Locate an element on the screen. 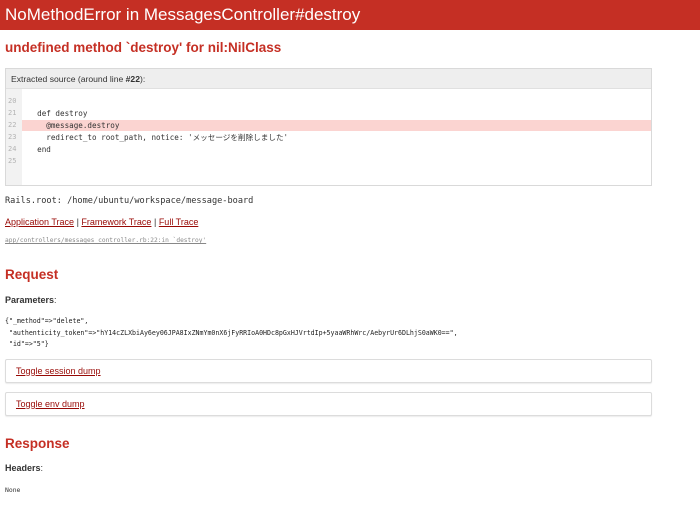 This screenshot has height=513, width=700. framework-trace-link: Framework Trace is located at coordinates (116, 222).